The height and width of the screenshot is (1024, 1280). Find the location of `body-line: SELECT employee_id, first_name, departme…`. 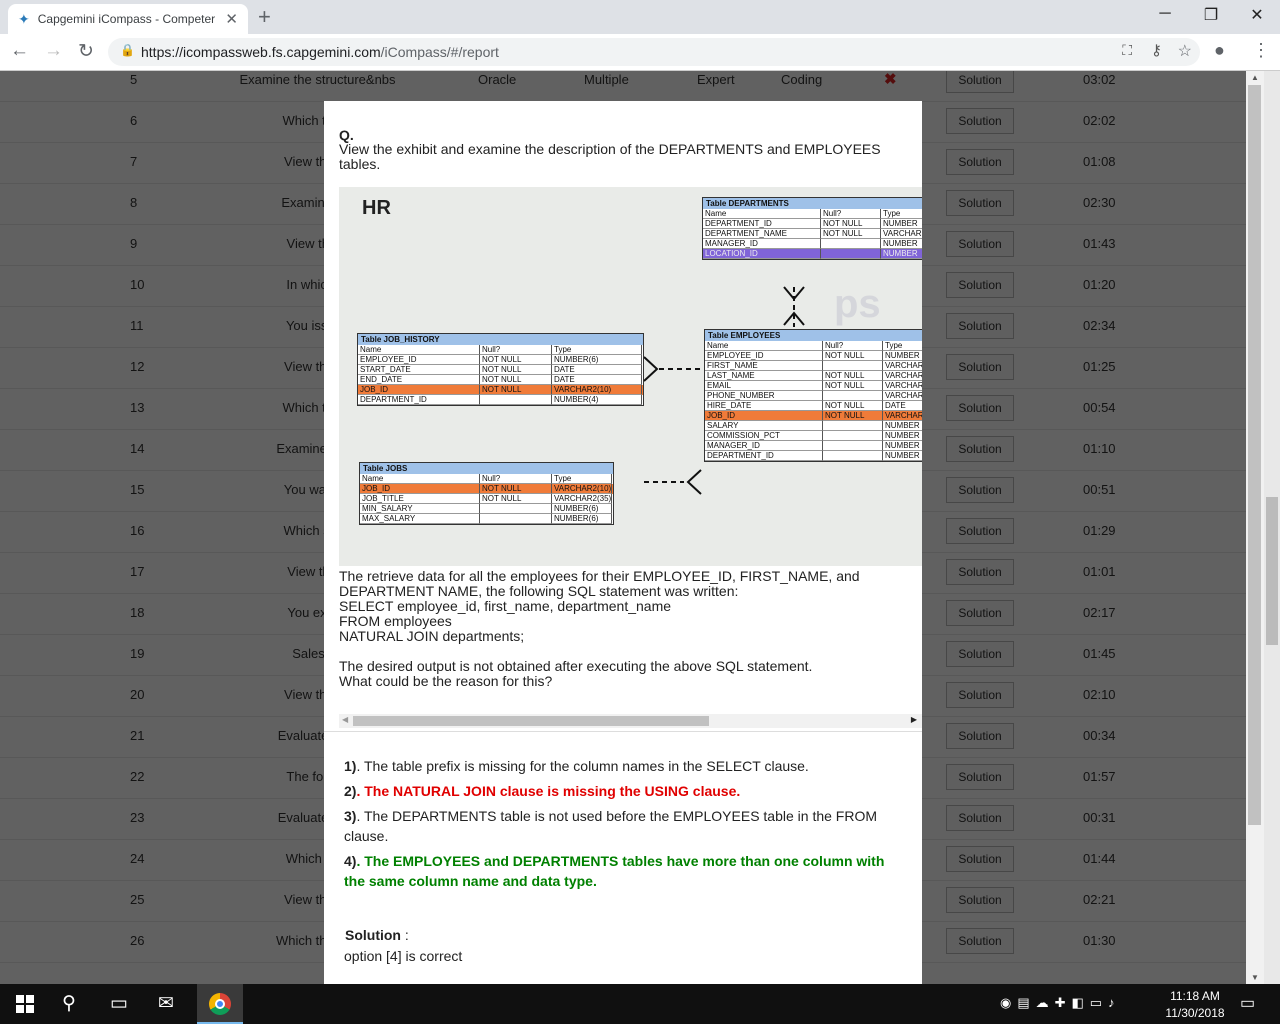

body-line: SELECT employee_id, first_name, departme… is located at coordinates (505, 606).